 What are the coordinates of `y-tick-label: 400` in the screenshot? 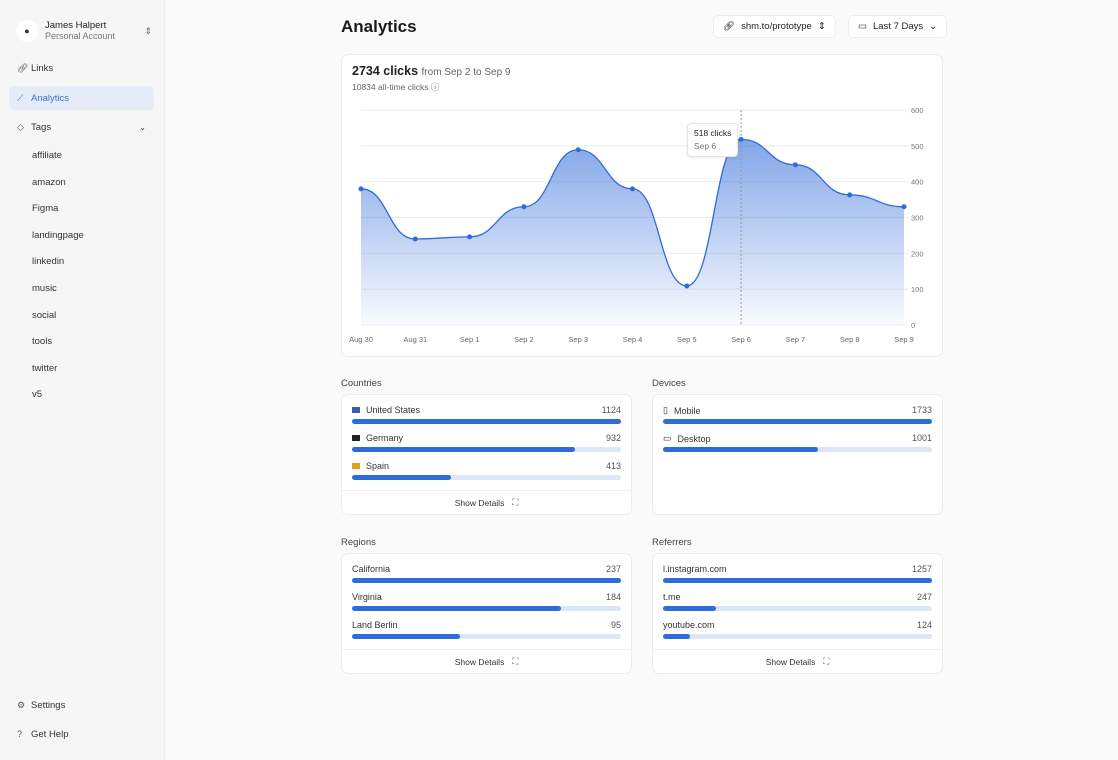 It's located at (917, 182).